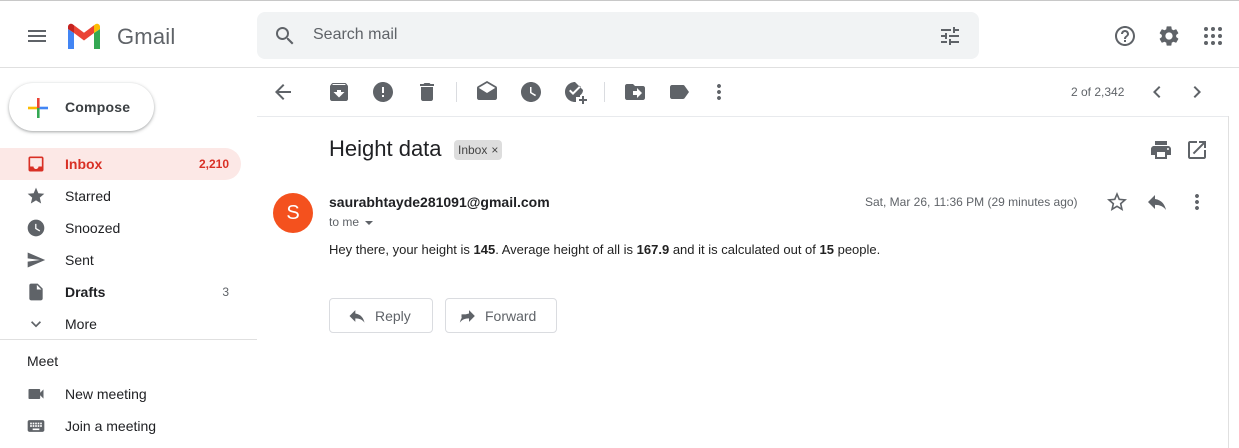  What do you see at coordinates (1161, 150) in the screenshot?
I see `print-icon` at bounding box center [1161, 150].